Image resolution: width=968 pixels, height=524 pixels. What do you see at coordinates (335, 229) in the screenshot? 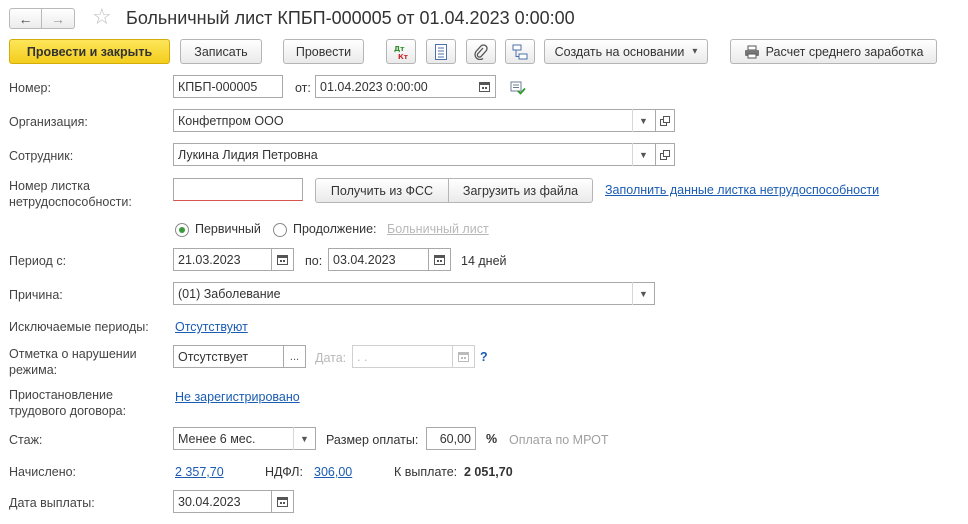
I see `radio-continuation-label: Продолжение:` at bounding box center [335, 229].